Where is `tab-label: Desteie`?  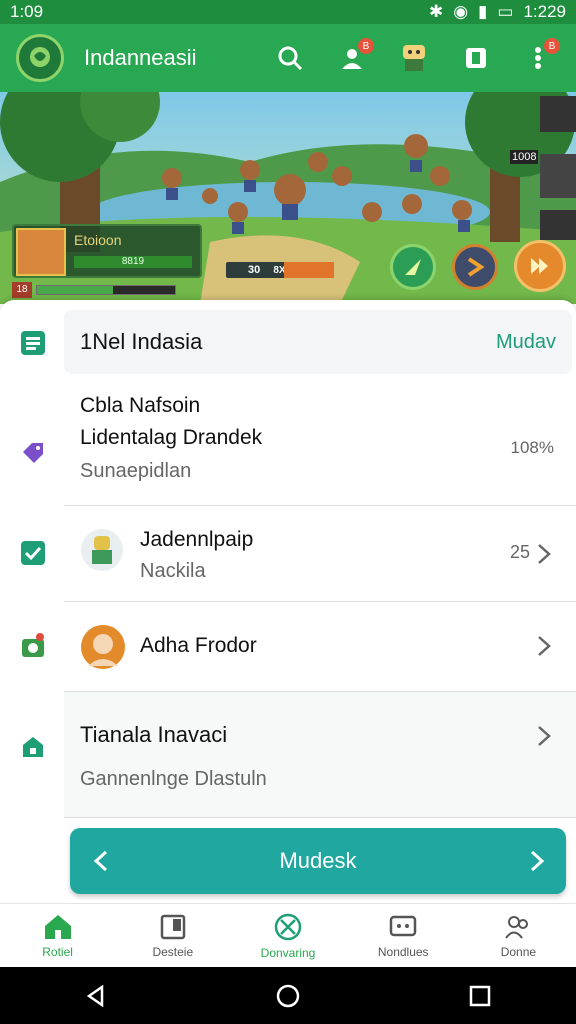
tab-label: Desteie is located at coordinates (173, 951).